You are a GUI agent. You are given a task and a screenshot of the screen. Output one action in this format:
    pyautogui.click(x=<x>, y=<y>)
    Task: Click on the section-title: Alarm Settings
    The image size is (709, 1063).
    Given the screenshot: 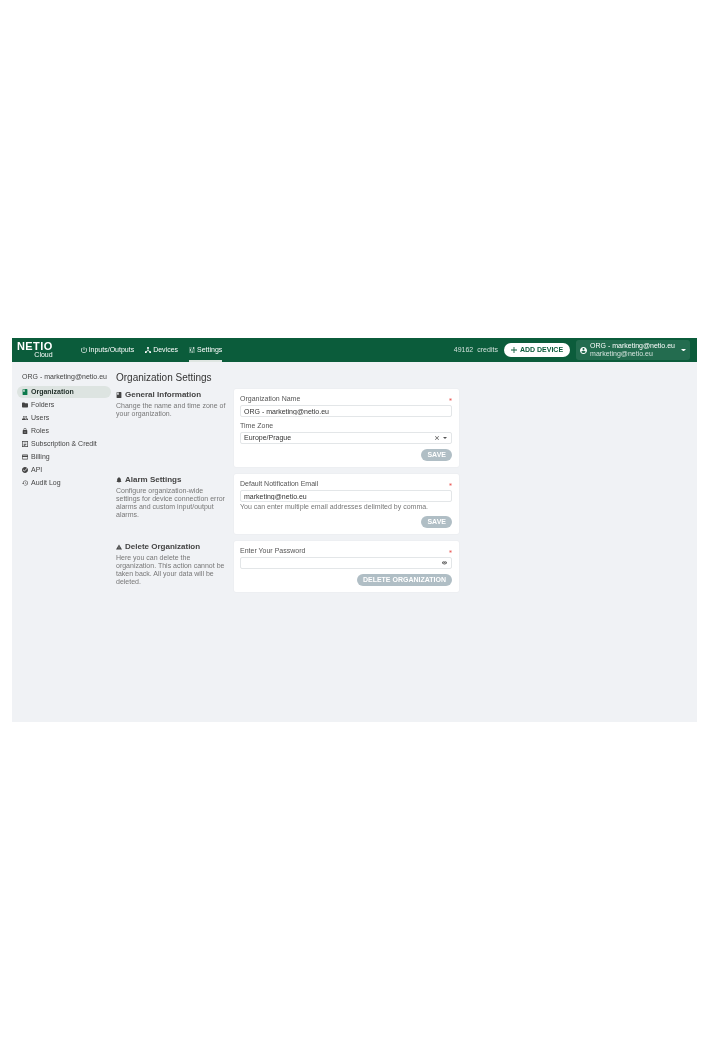 What is the action you would take?
    pyautogui.click(x=153, y=479)
    